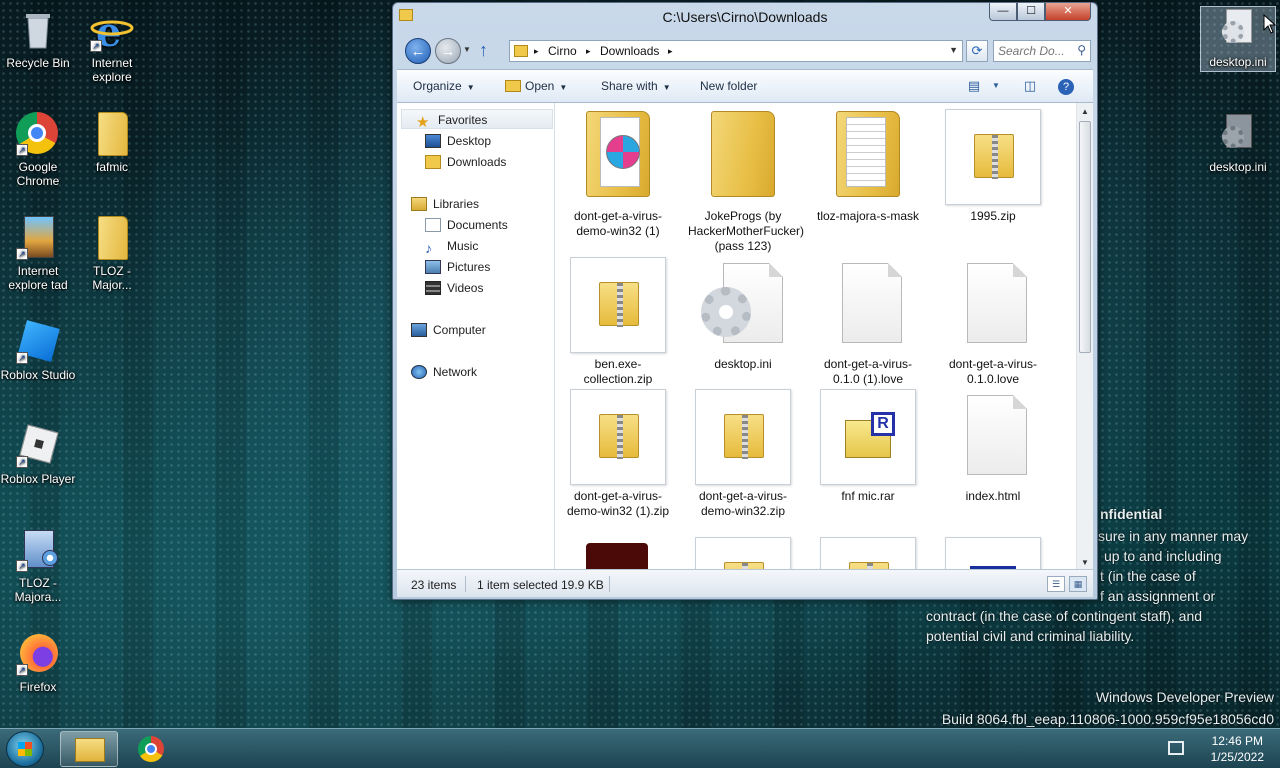 This screenshot has height=768, width=1280. I want to click on status-divider, so click(609, 584).